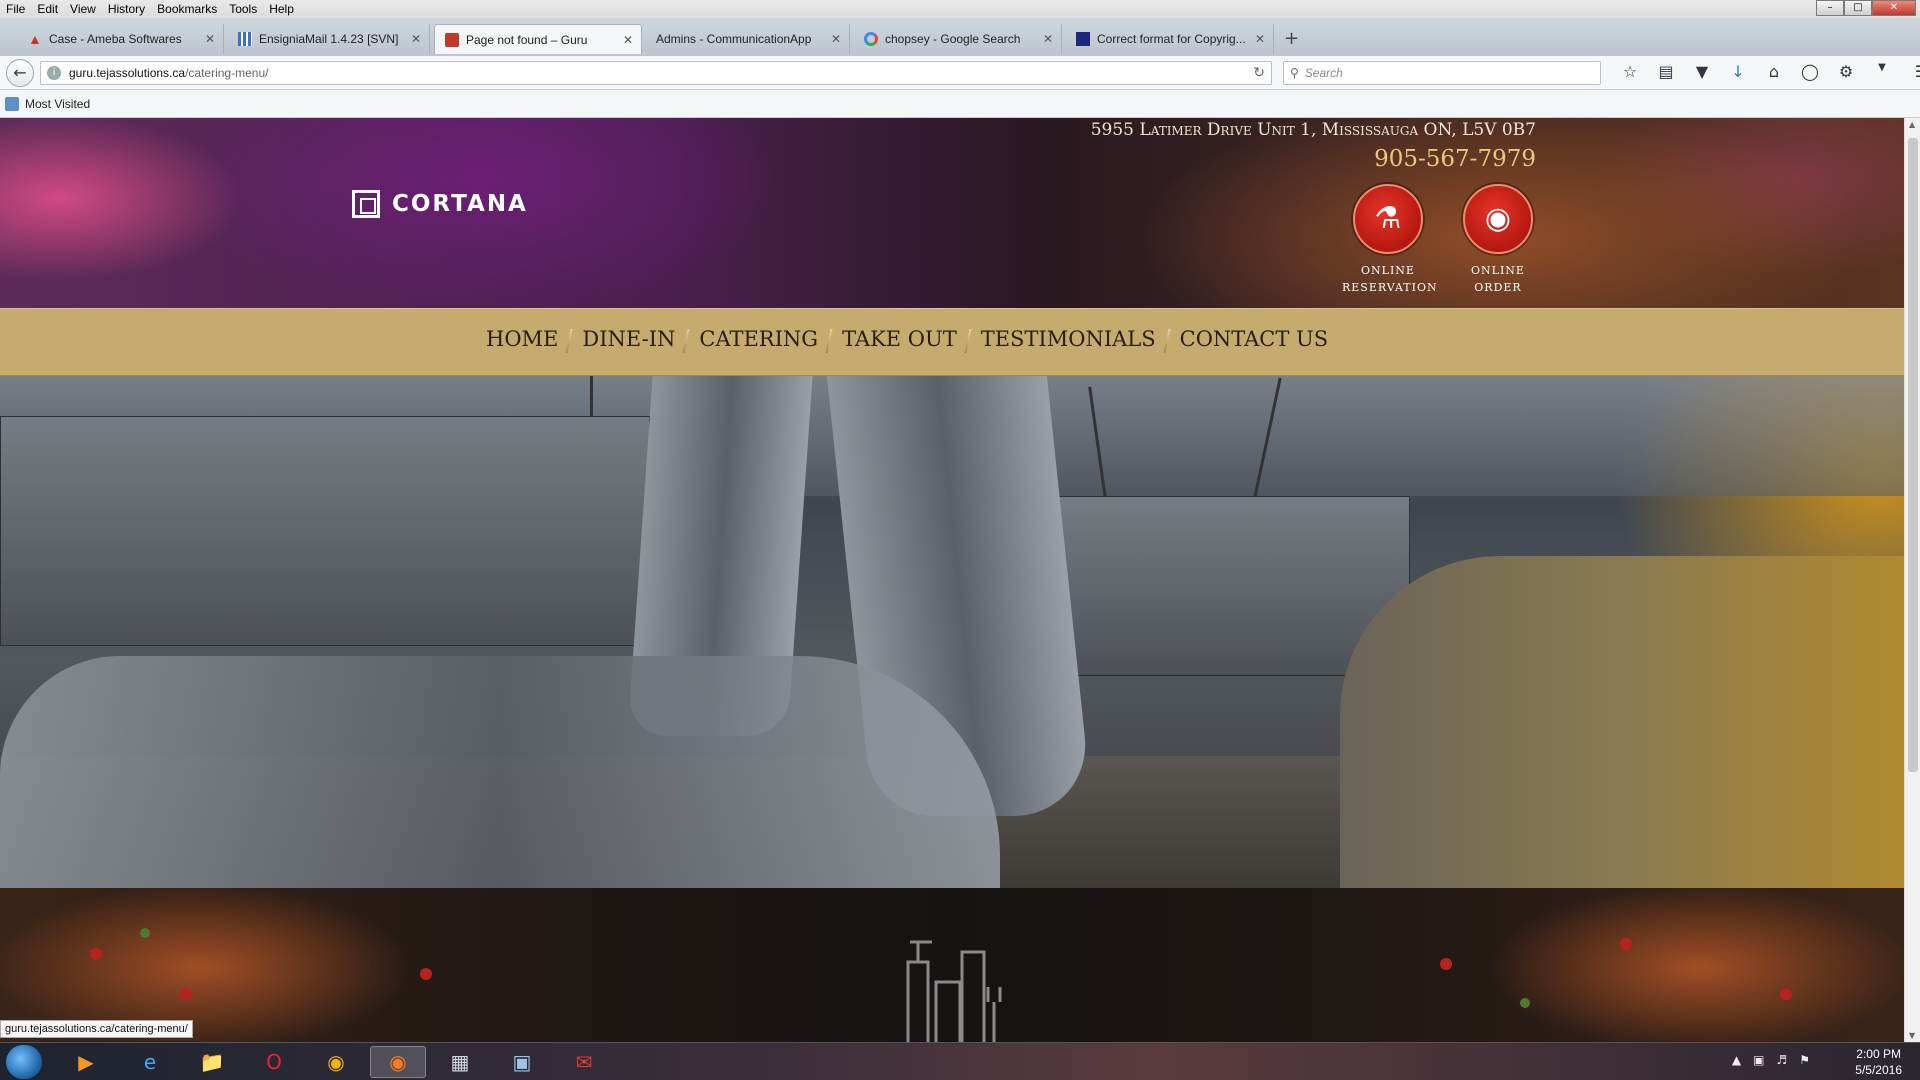  Describe the element at coordinates (1666, 71) in the screenshot. I see `reading-list-icon: ▤` at that location.